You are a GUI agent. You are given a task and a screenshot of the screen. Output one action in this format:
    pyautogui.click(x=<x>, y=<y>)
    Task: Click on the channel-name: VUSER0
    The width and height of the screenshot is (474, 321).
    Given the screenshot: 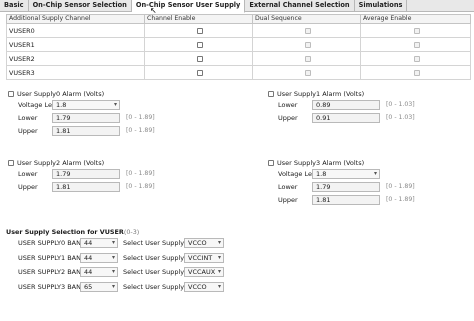 What is the action you would take?
    pyautogui.click(x=75, y=30)
    